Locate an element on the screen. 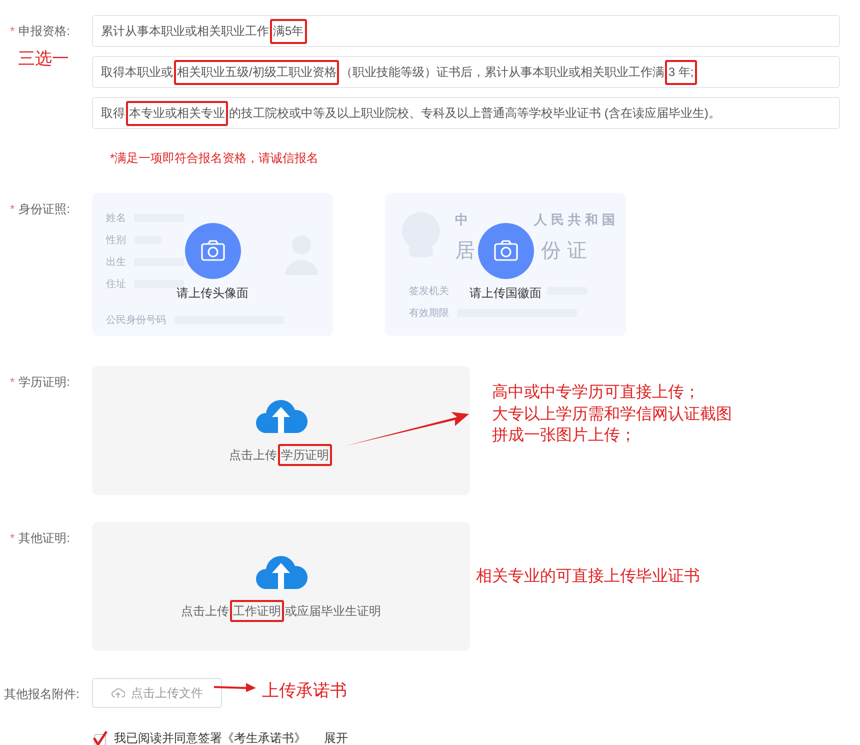  field-label: 其他报名附件: is located at coordinates (42, 694).